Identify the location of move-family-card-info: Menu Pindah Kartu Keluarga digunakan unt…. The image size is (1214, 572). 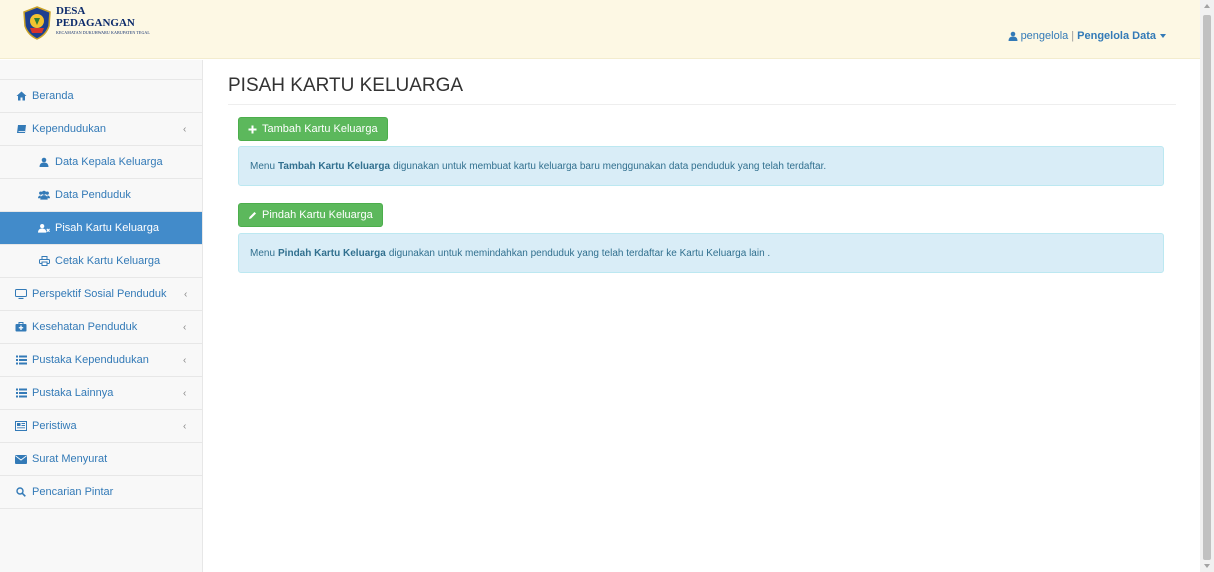
(701, 253).